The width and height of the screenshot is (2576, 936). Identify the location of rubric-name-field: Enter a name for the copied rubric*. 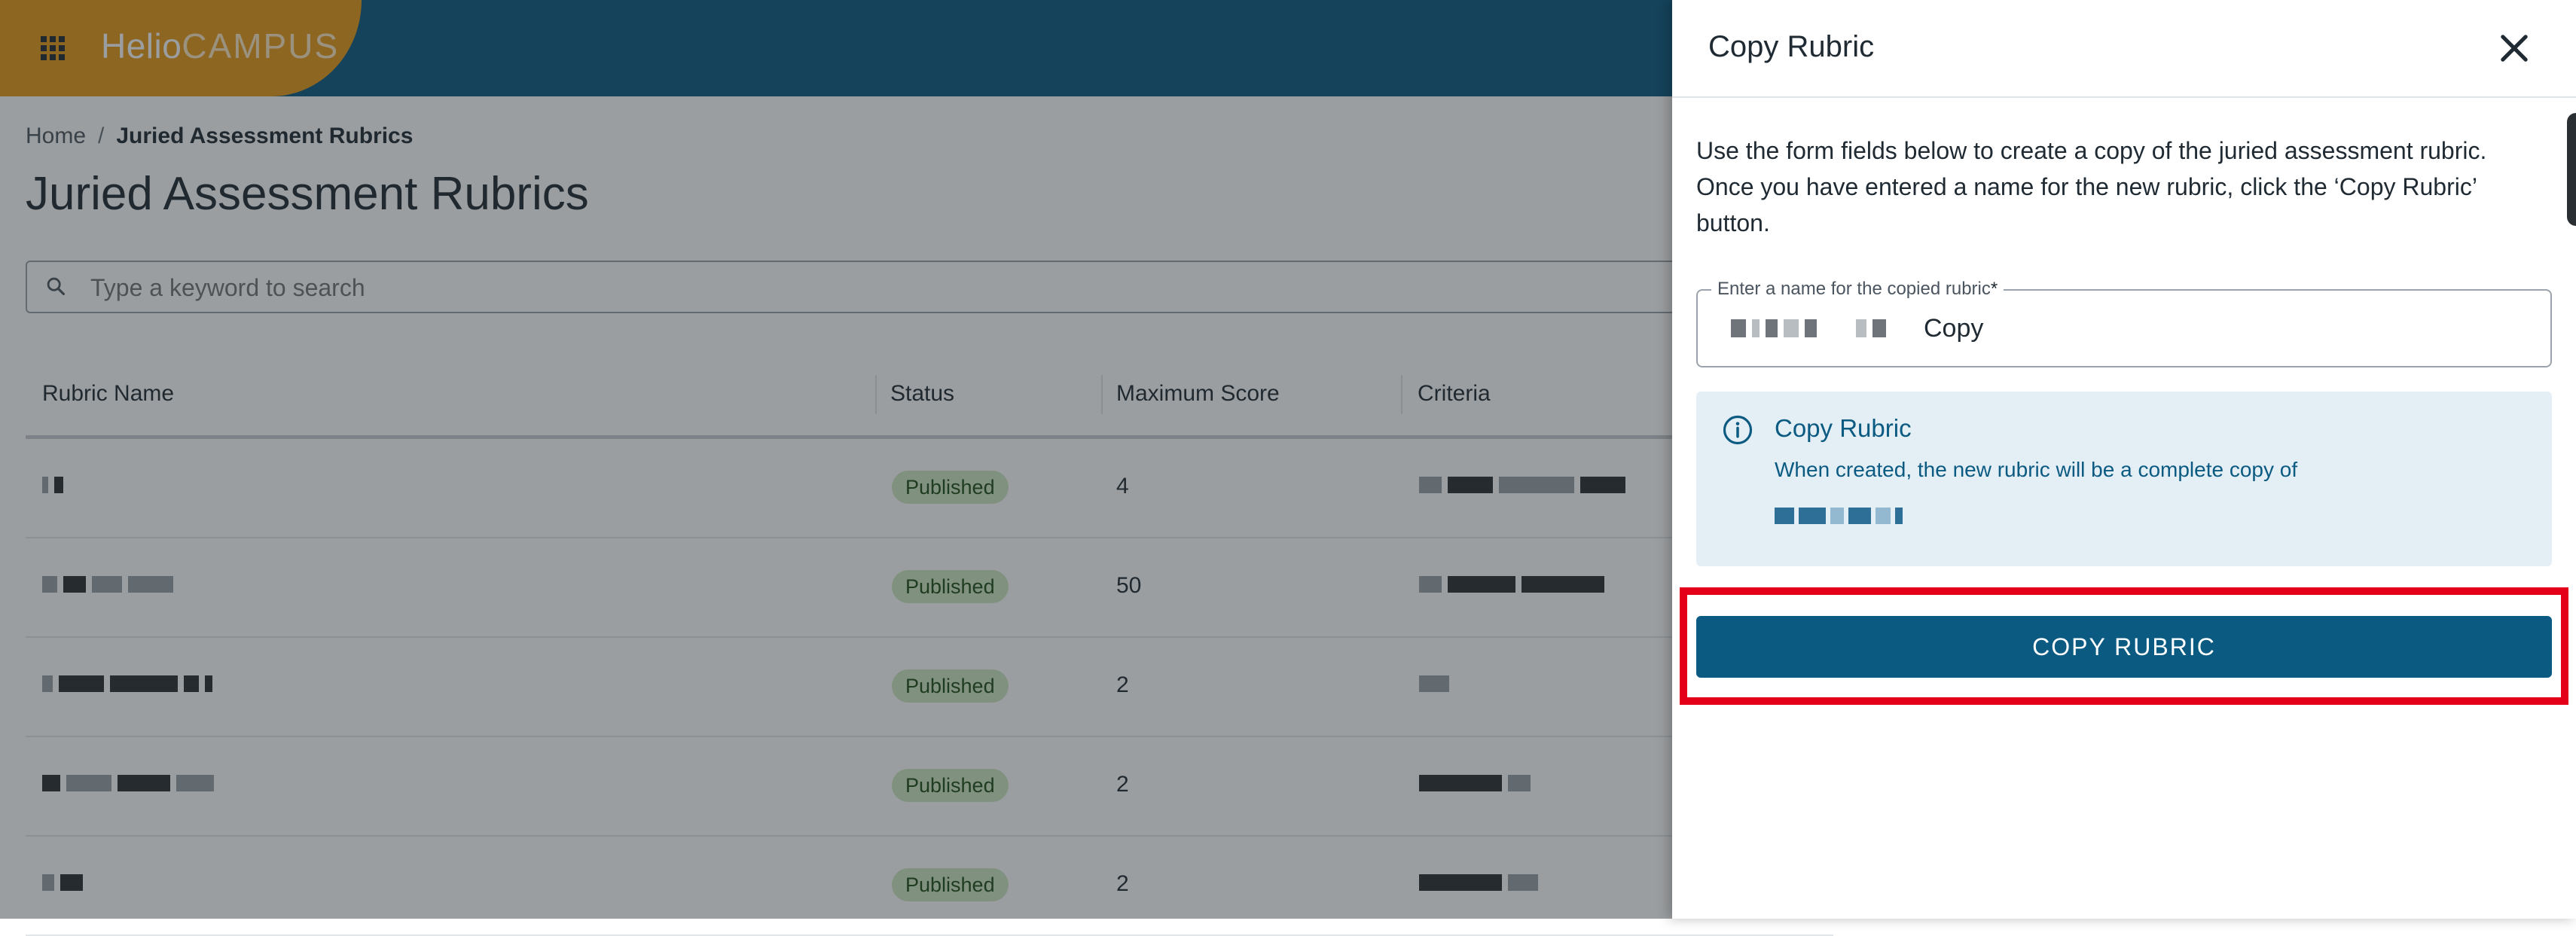
(2124, 323).